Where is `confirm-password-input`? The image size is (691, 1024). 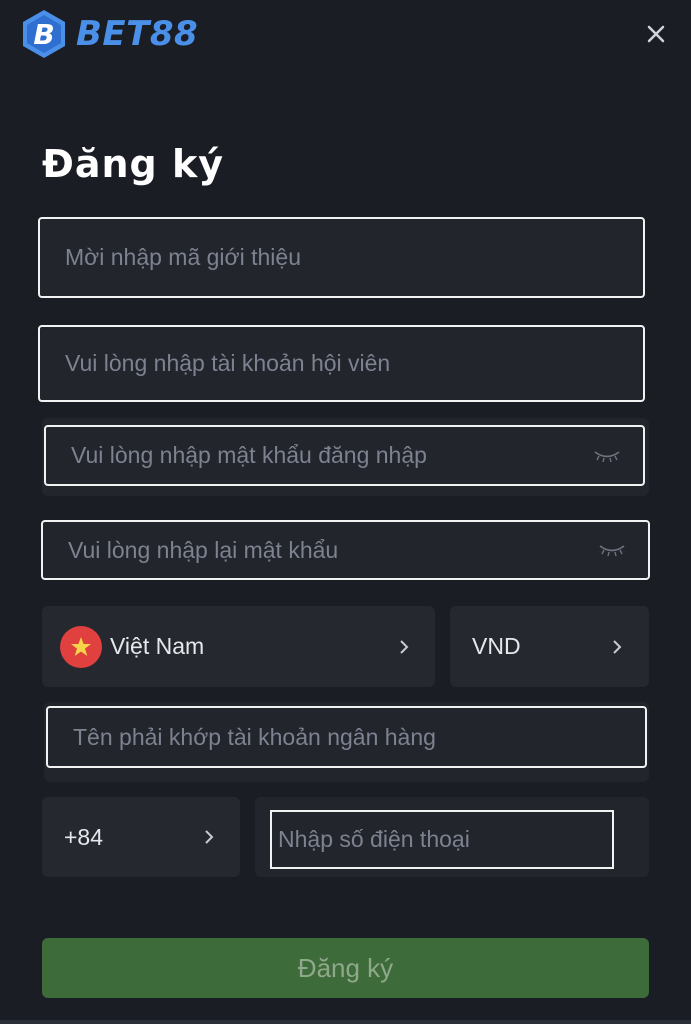 confirm-password-input is located at coordinates (345, 550).